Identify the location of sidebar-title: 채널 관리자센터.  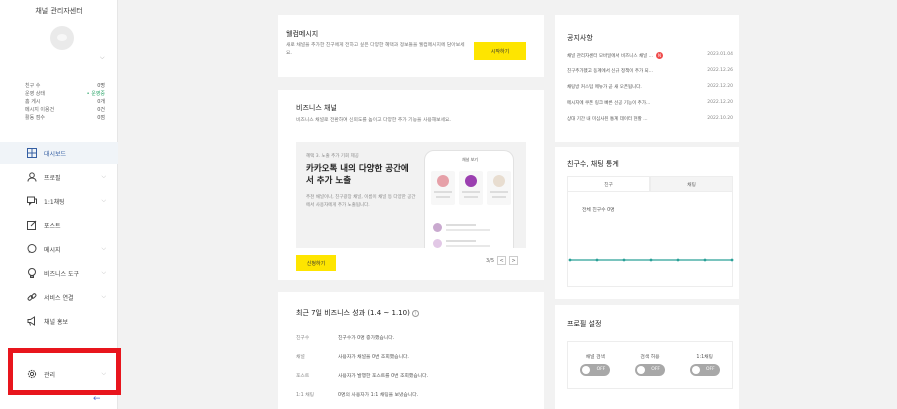
(59, 11).